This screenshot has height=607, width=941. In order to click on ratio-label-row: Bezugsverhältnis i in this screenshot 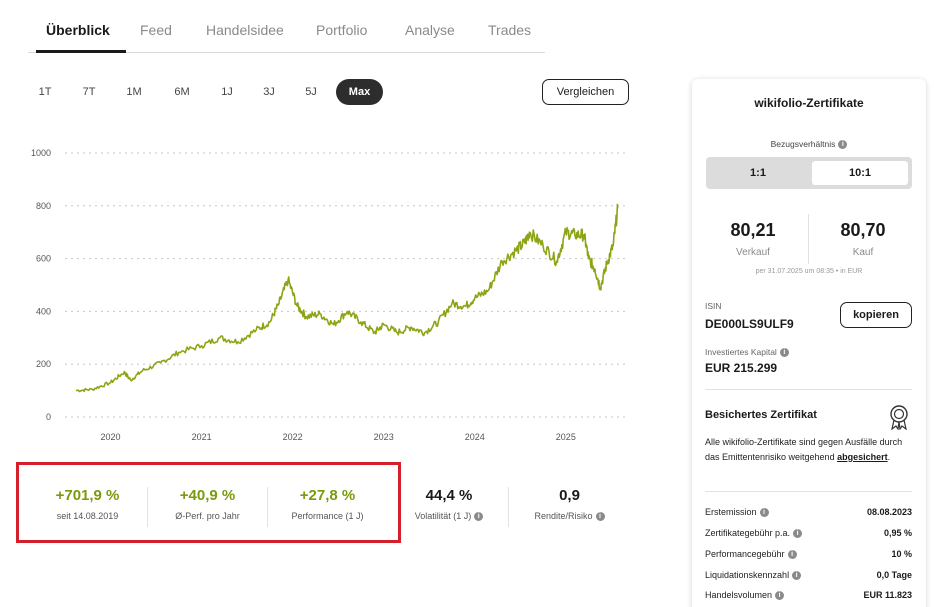, I will do `click(809, 144)`.